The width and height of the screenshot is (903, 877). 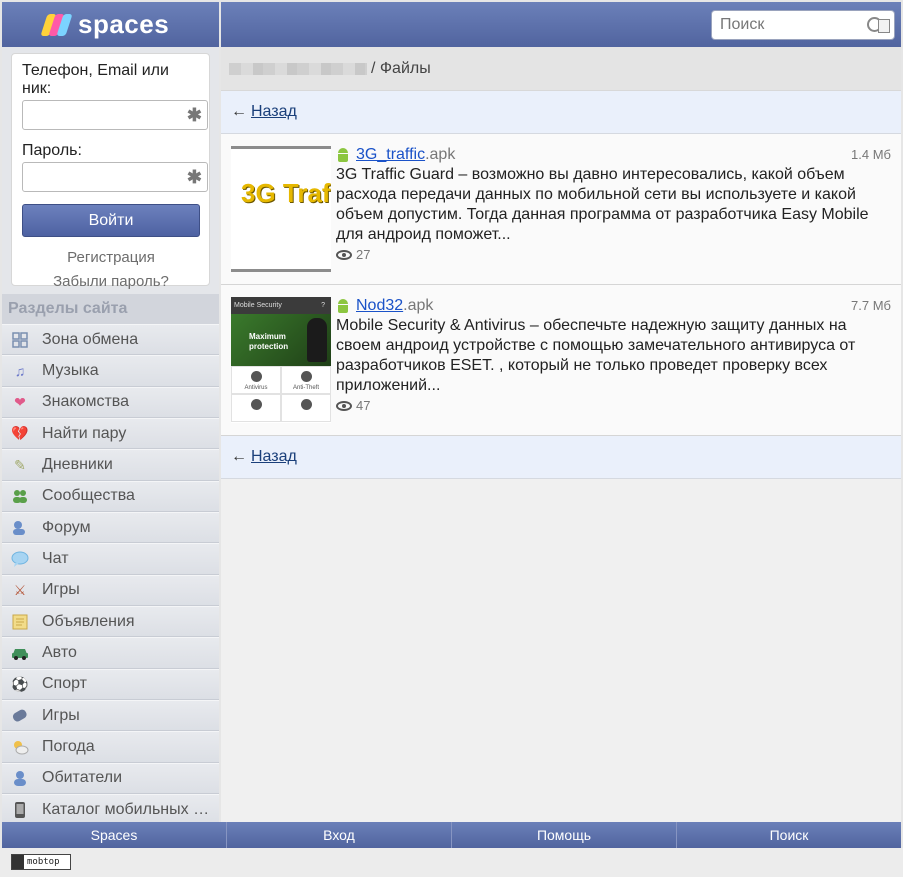 I want to click on sidebar-item-device-catalog: Каталог мобильных устройств, so click(x=110, y=810).